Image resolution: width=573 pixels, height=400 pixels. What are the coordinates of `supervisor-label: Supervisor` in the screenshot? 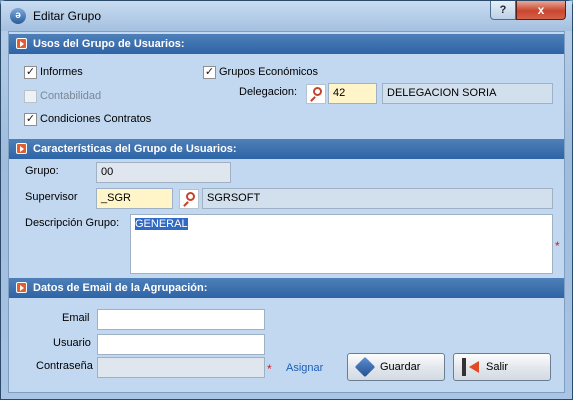 It's located at (51, 197).